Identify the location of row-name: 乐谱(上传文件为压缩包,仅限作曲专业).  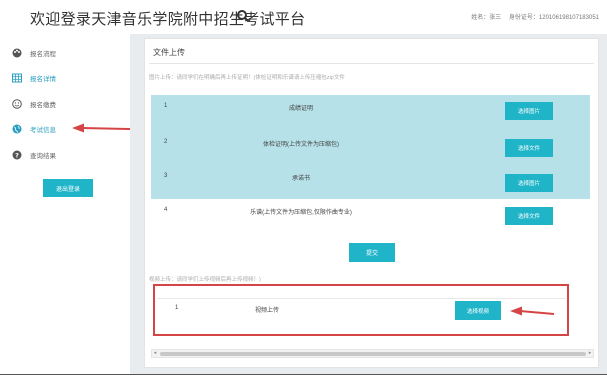
(301, 213).